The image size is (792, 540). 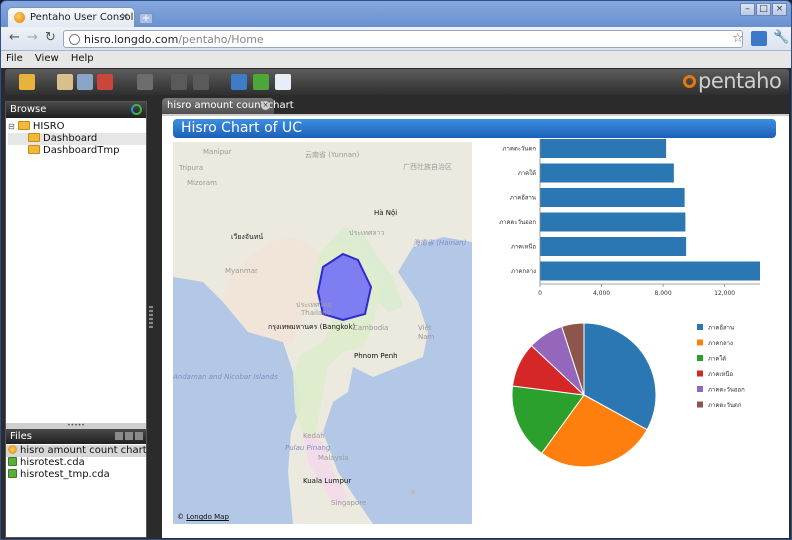 I want to click on file-actions, so click(x=129, y=436).